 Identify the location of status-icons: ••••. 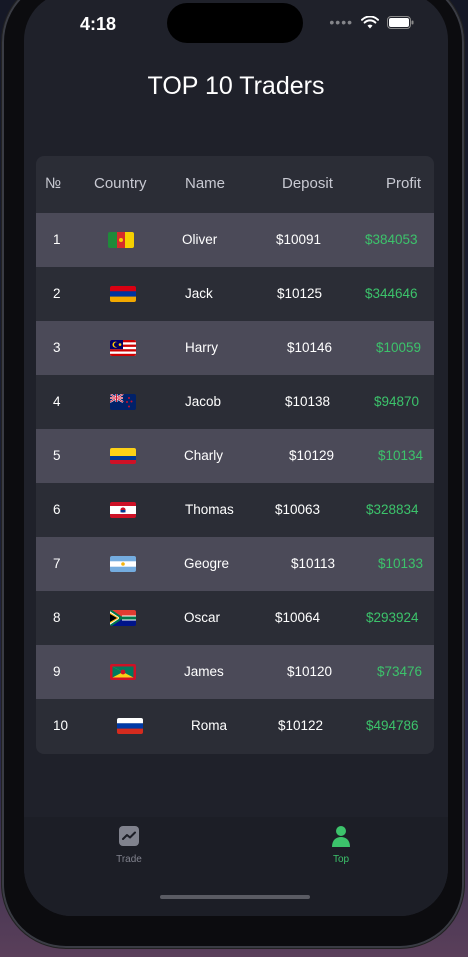
(371, 22).